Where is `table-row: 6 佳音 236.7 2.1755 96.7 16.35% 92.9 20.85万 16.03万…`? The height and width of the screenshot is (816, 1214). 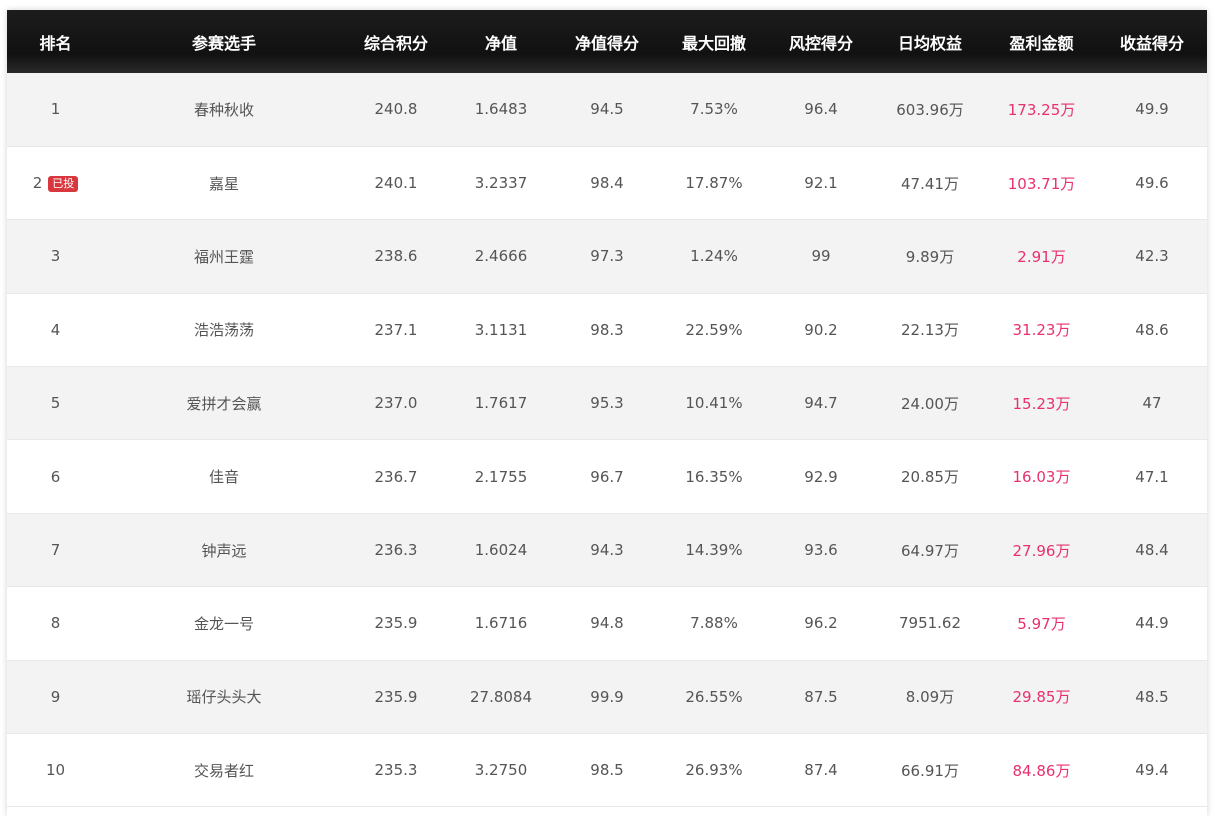
table-row: 6 佳音 236.7 2.1755 96.7 16.35% 92.9 20.85万 16.03万… is located at coordinates (607, 476).